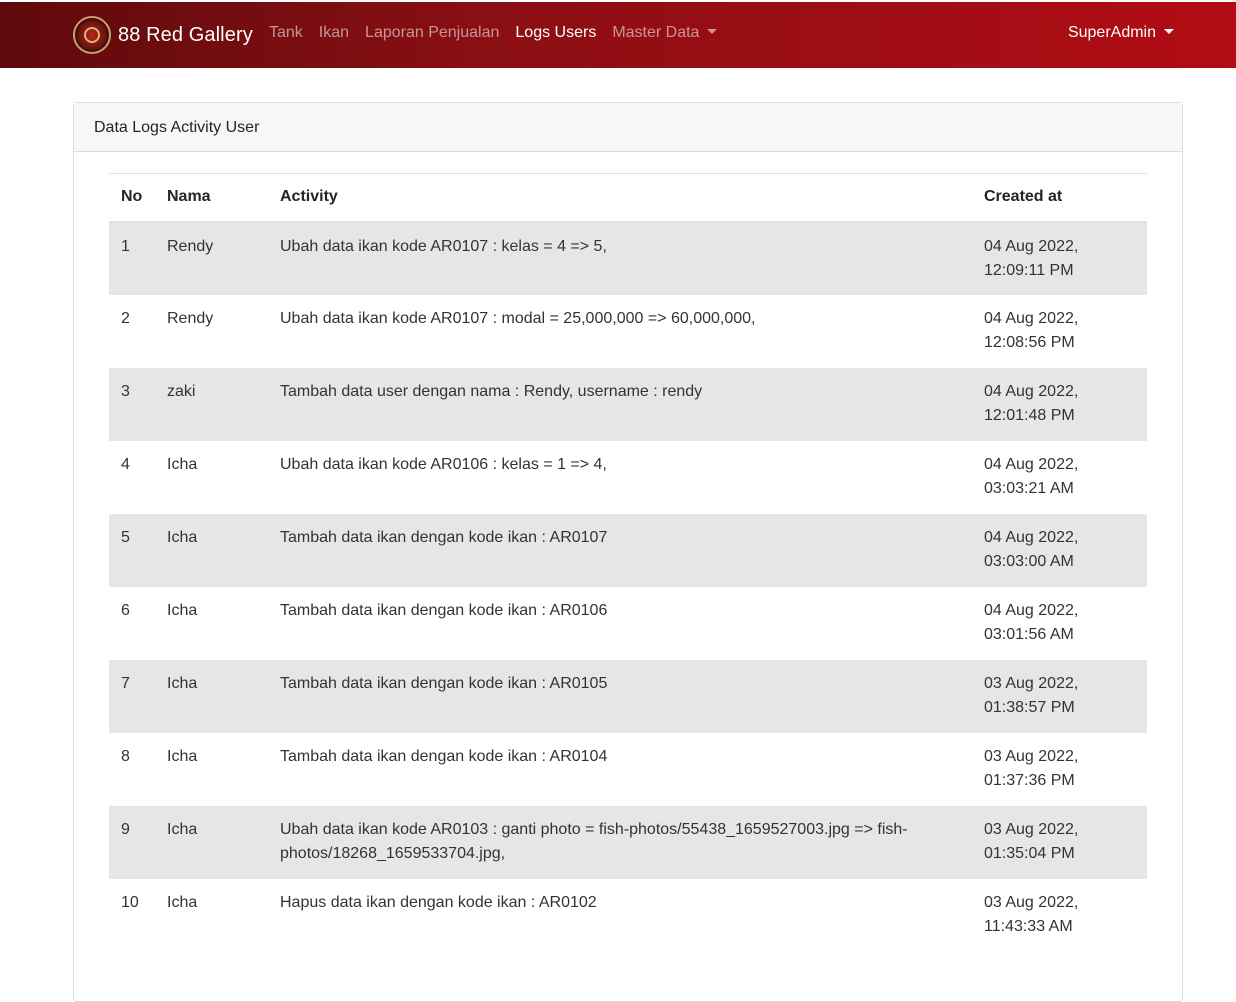 Image resolution: width=1236 pixels, height=1002 pixels. I want to click on row-time: 12:09:11 PM, so click(1029, 270).